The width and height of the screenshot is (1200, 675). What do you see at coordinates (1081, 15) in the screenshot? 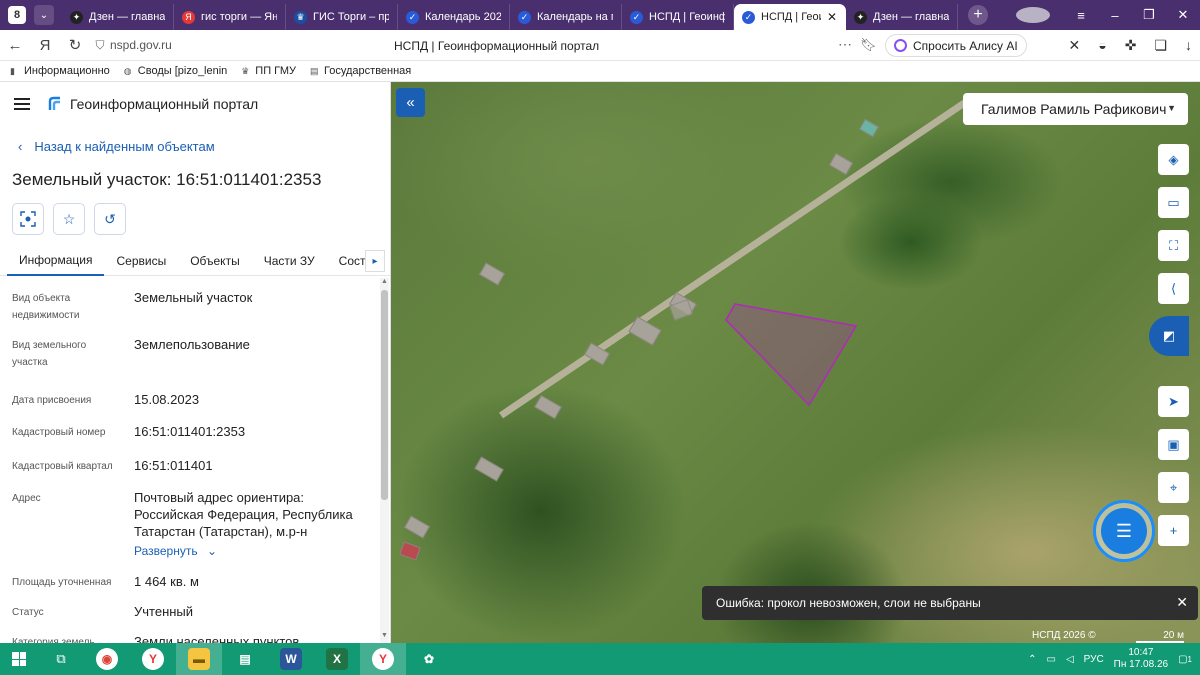
I see `bookmarks-icon: ≡` at bounding box center [1081, 15].